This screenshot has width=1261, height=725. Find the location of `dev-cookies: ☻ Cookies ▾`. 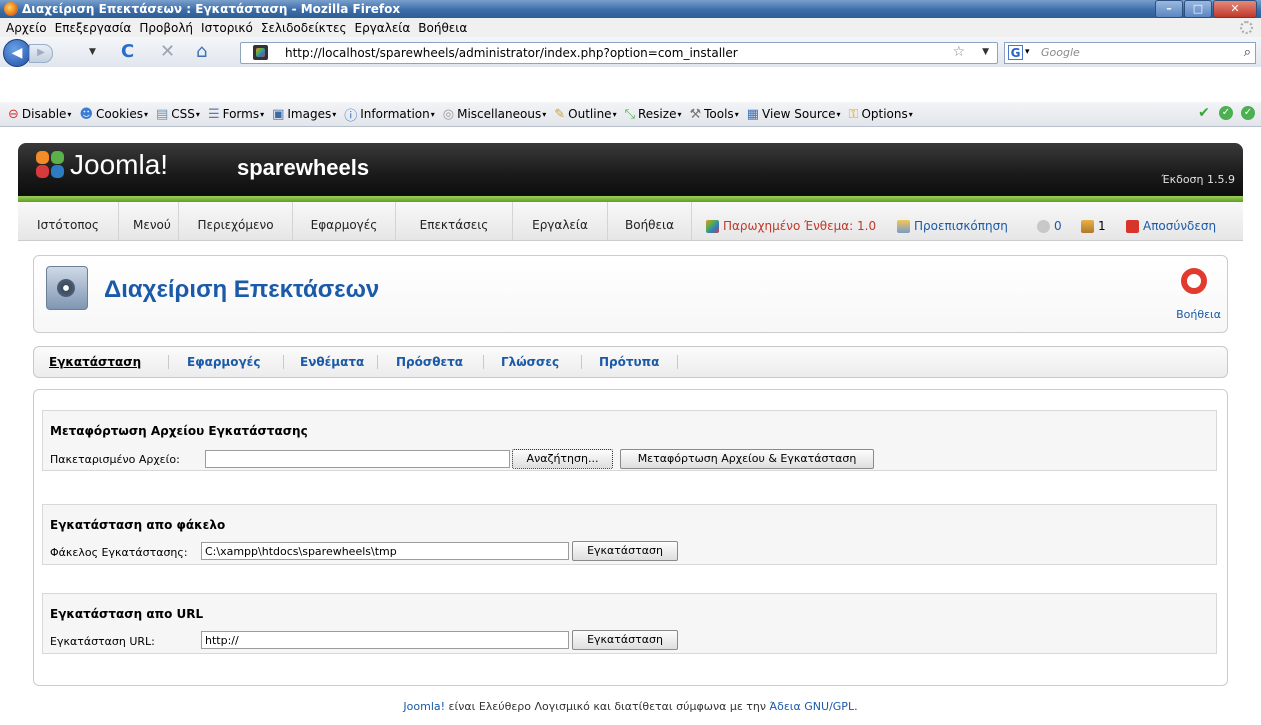

dev-cookies: ☻ Cookies ▾ is located at coordinates (113, 114).